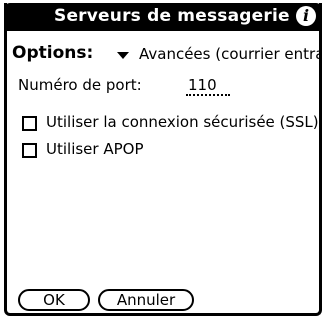  What do you see at coordinates (95, 149) in the screenshot?
I see `apop-checkbox-label: Utiliser APOP` at bounding box center [95, 149].